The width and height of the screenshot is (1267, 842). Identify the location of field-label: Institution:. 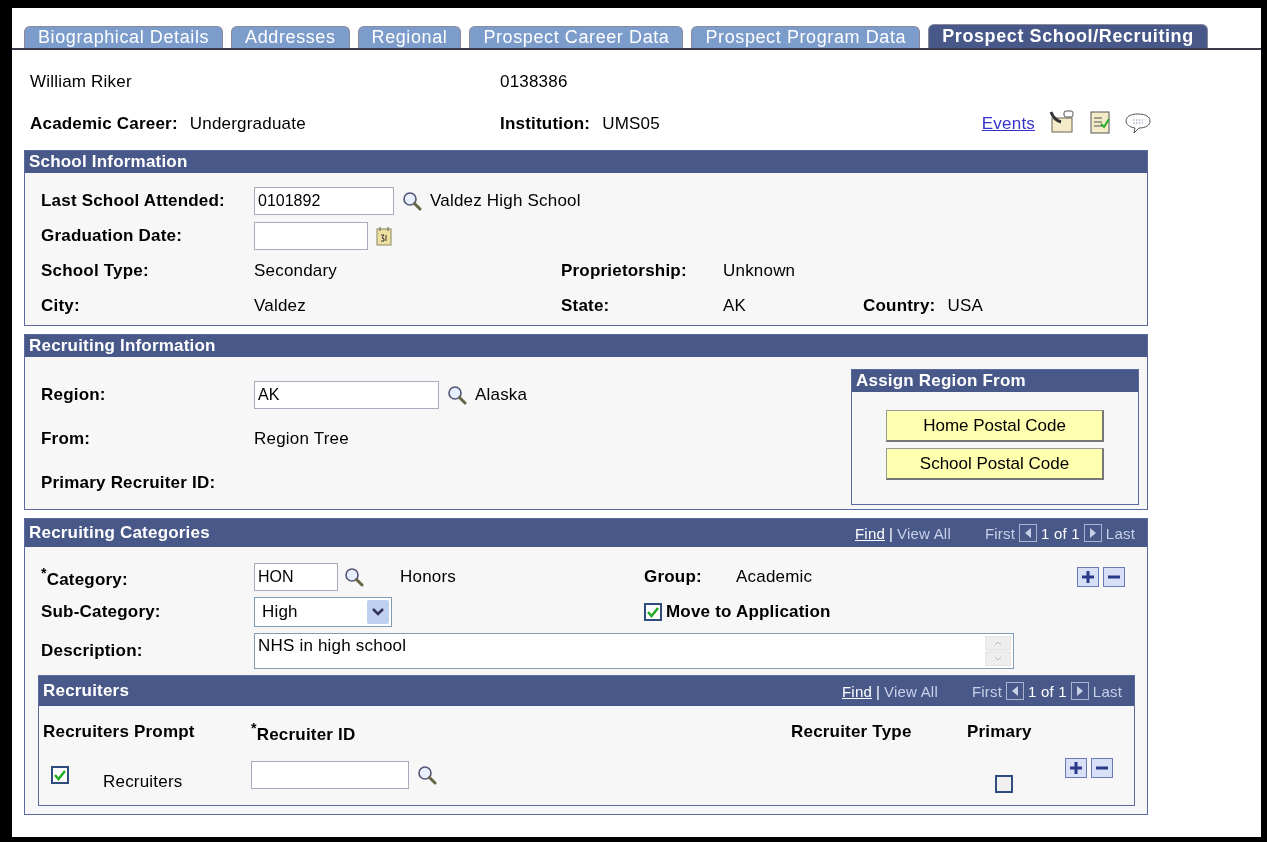
(545, 124).